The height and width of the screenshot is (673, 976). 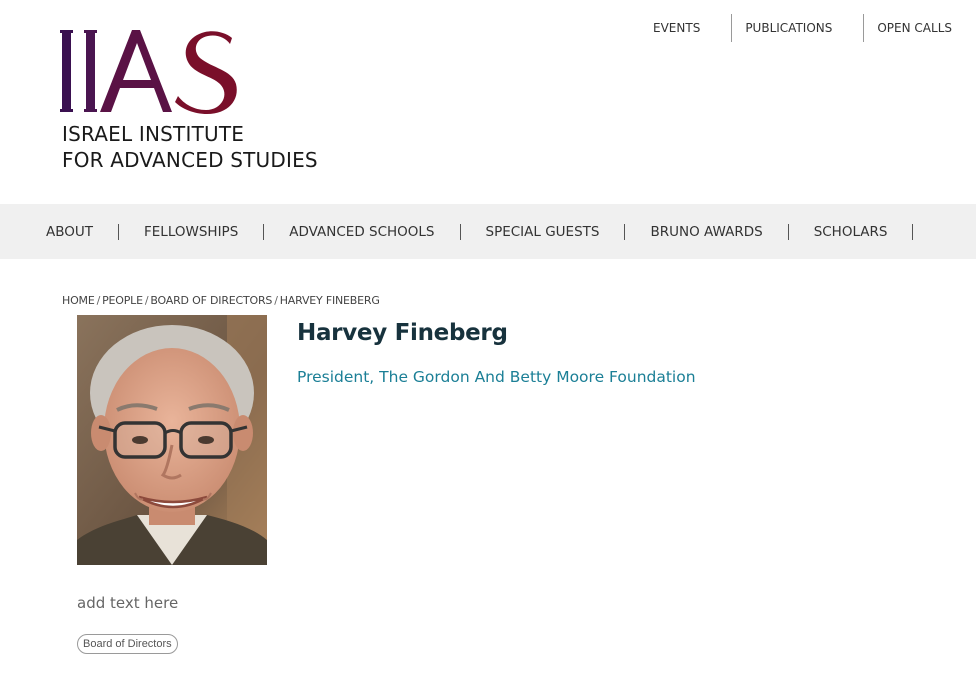 What do you see at coordinates (127, 644) in the screenshot?
I see `category-tag: Board of Directors` at bounding box center [127, 644].